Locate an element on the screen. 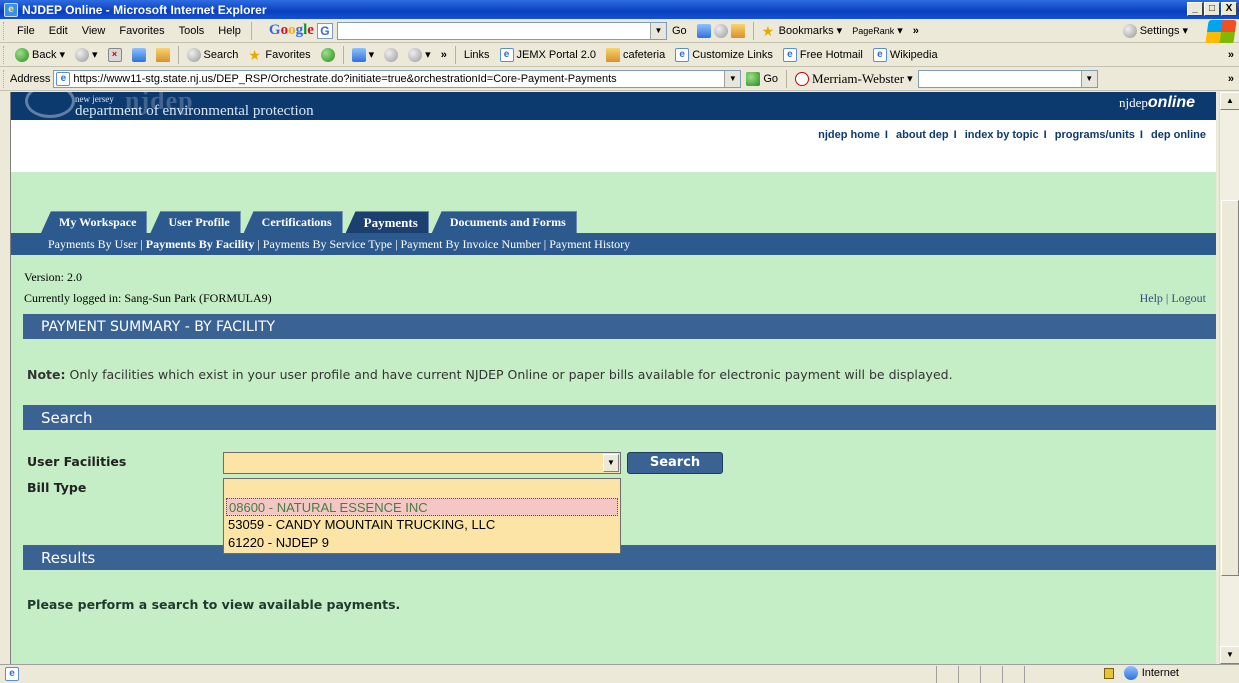  dictionary-button: Merriam-Webster ▾ is located at coordinates (854, 79).